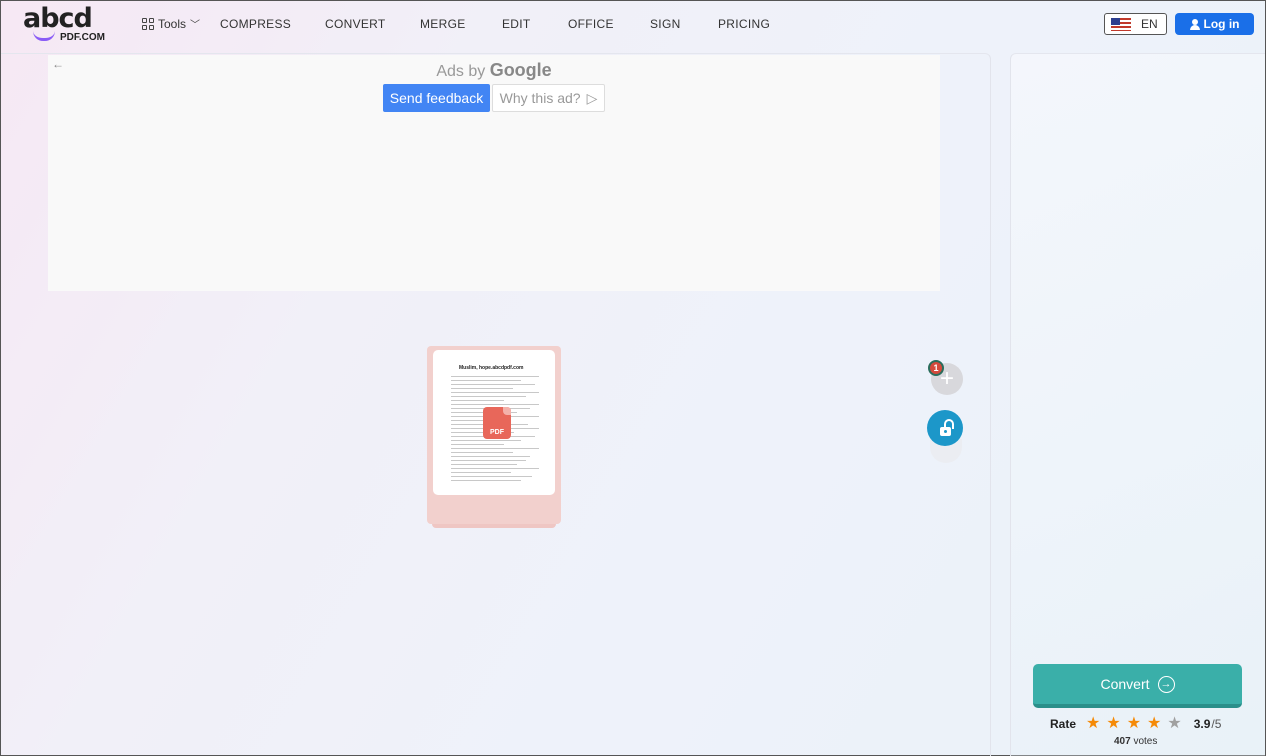  I want to click on file-thumbnail-card: Muslim, hope.abcdpdf.com PDF, so click(494, 435).